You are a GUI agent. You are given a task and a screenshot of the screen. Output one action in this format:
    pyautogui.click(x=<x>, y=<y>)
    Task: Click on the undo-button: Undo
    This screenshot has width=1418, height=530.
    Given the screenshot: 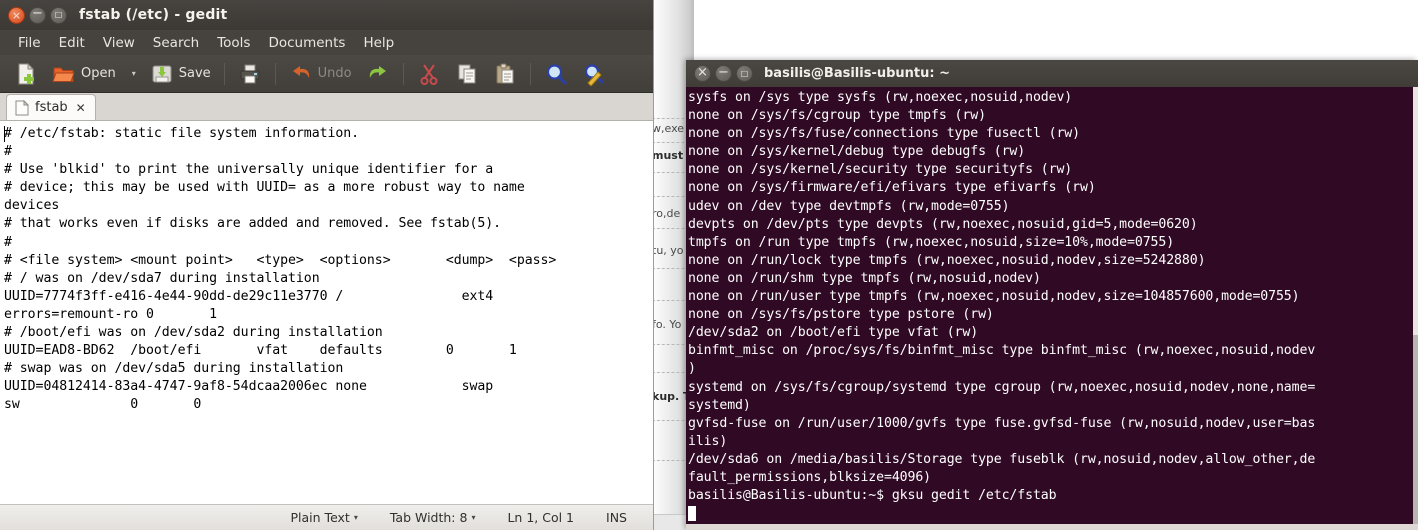 What is the action you would take?
    pyautogui.click(x=320, y=74)
    